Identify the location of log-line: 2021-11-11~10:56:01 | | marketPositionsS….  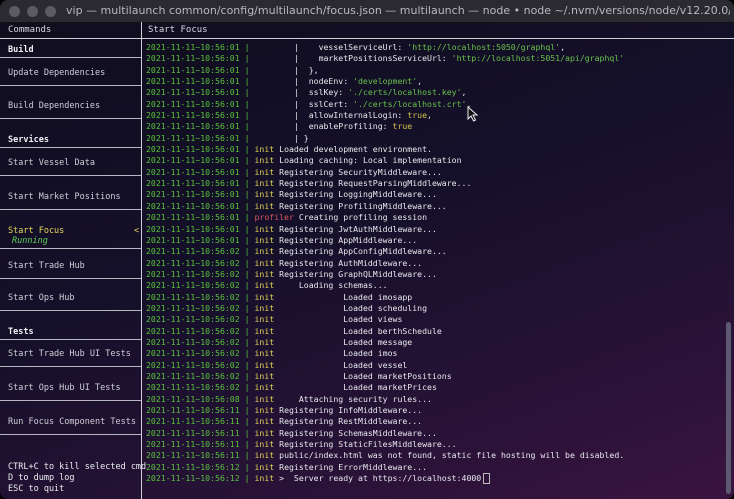
(431, 58).